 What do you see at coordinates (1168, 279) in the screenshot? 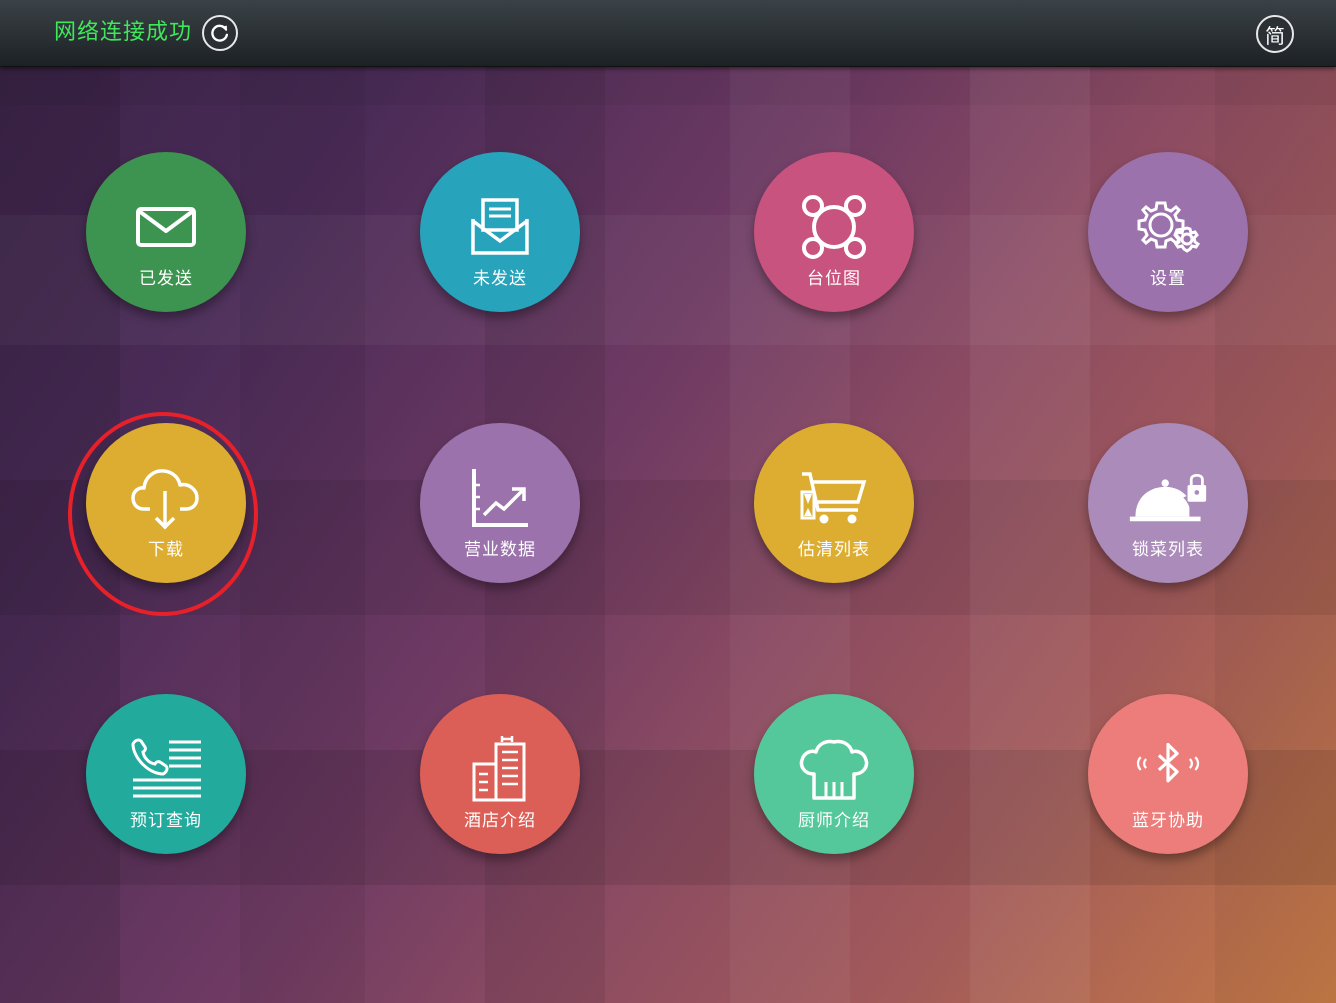
I see `tile-label: 设置` at bounding box center [1168, 279].